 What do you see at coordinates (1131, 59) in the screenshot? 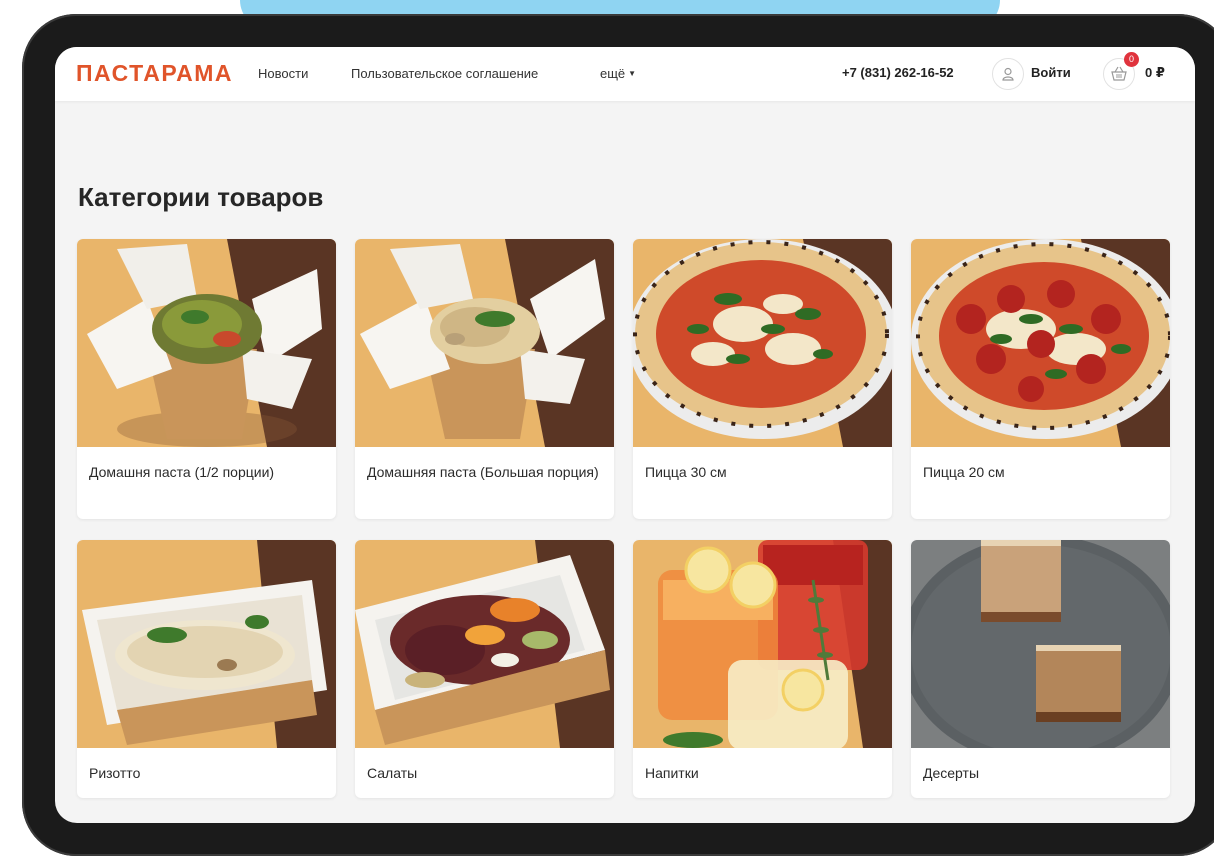
I see `cart-count-badge: 0` at bounding box center [1131, 59].